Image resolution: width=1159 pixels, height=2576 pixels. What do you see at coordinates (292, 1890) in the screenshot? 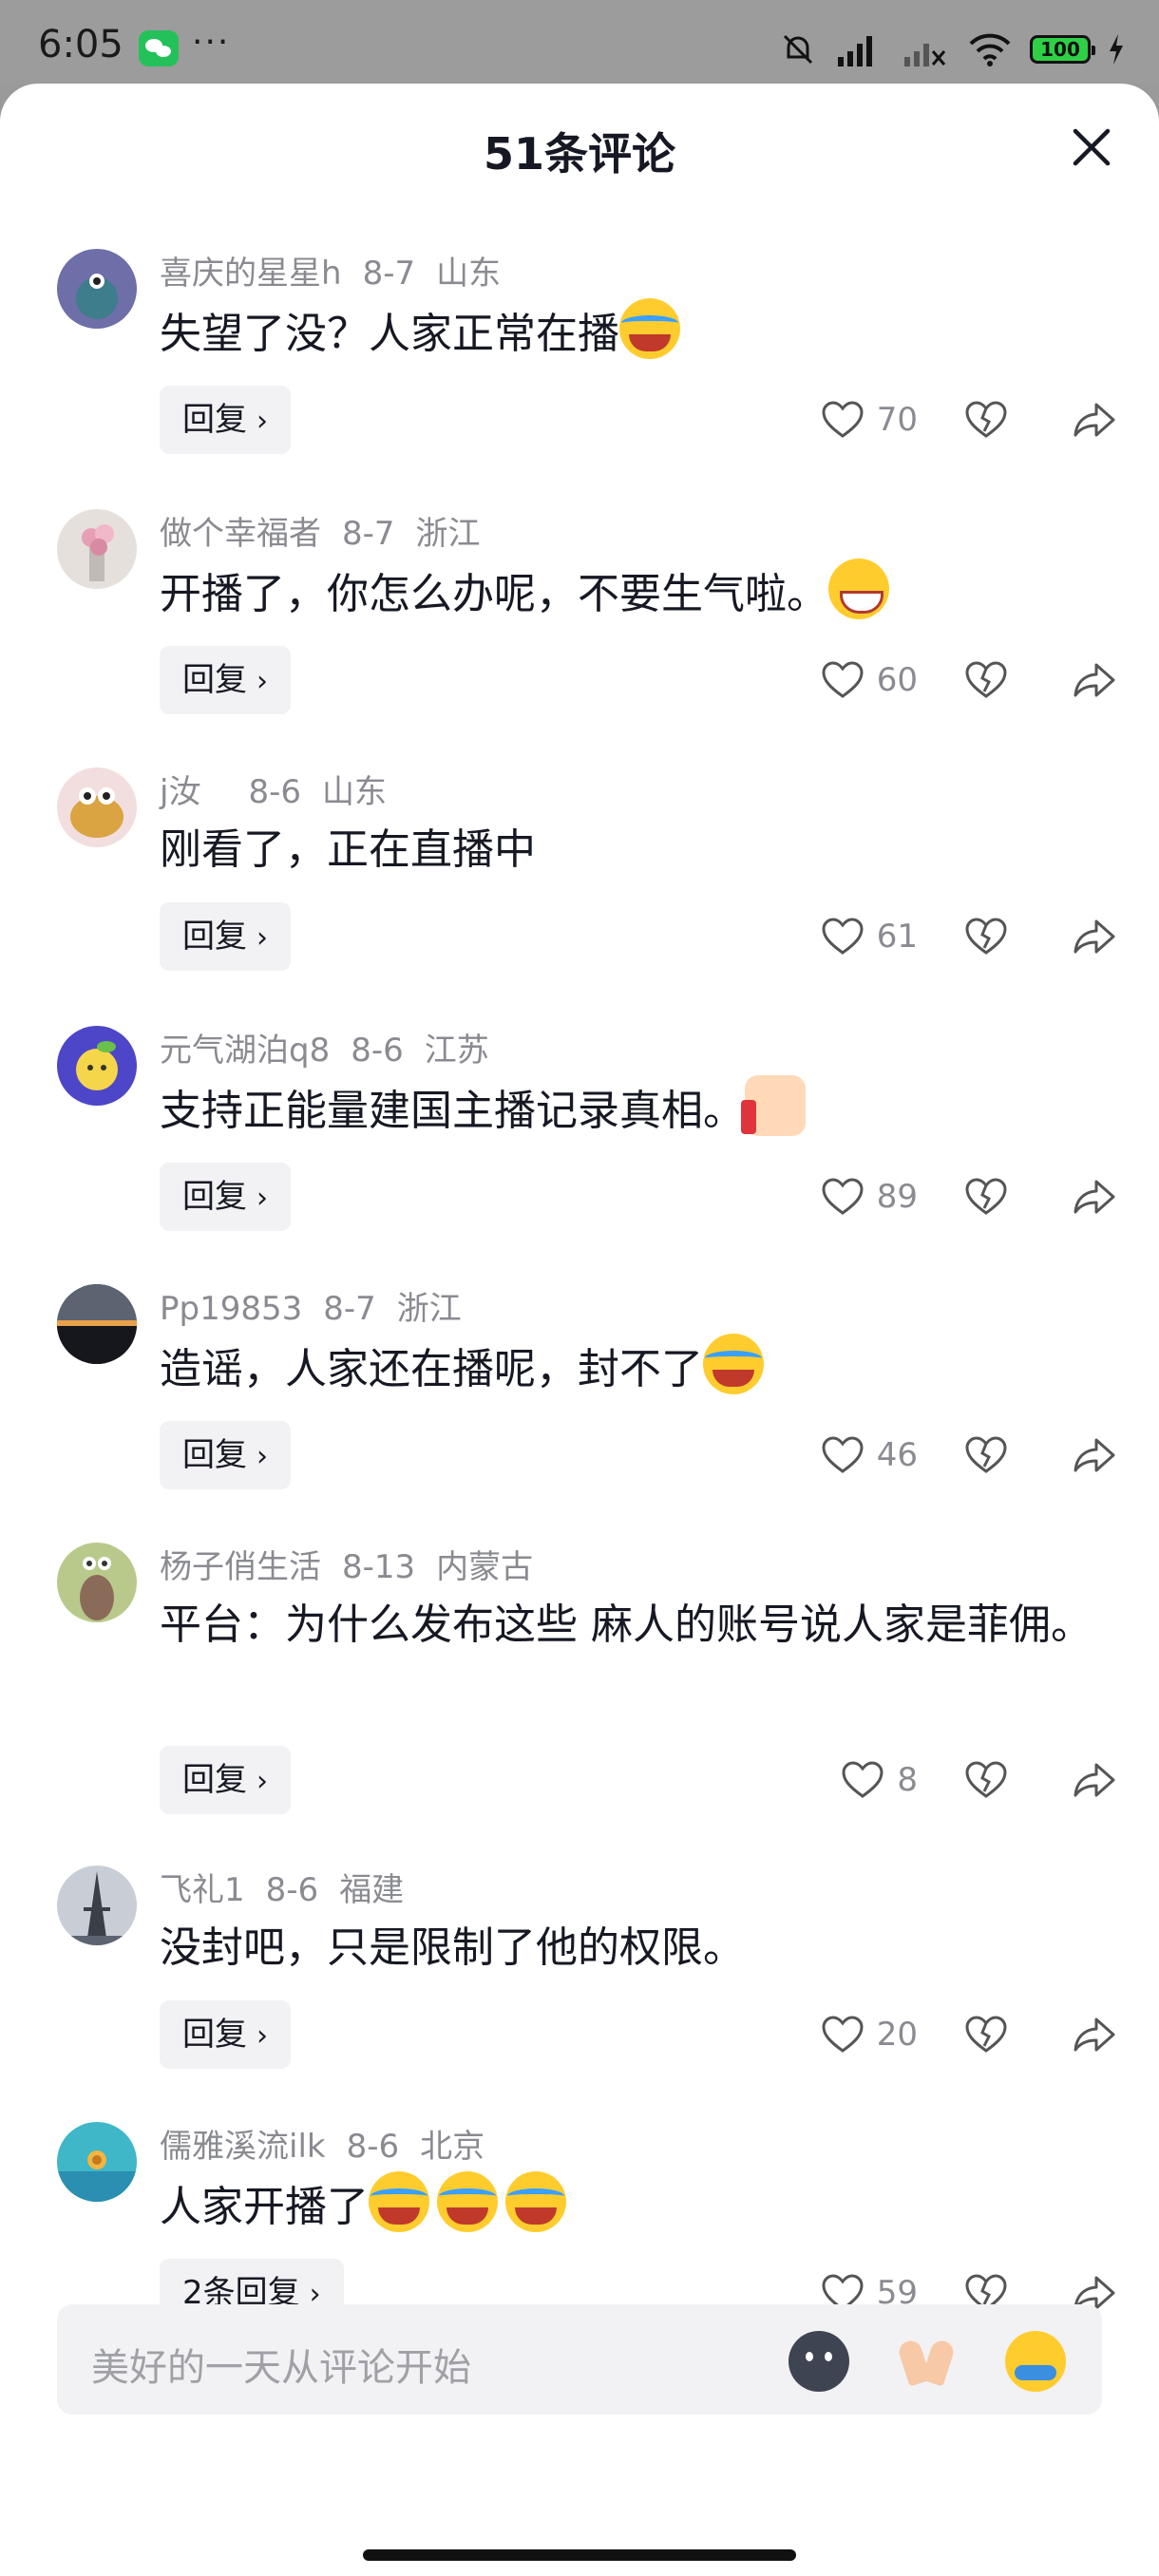
I see `comment-date: 8-6` at bounding box center [292, 1890].